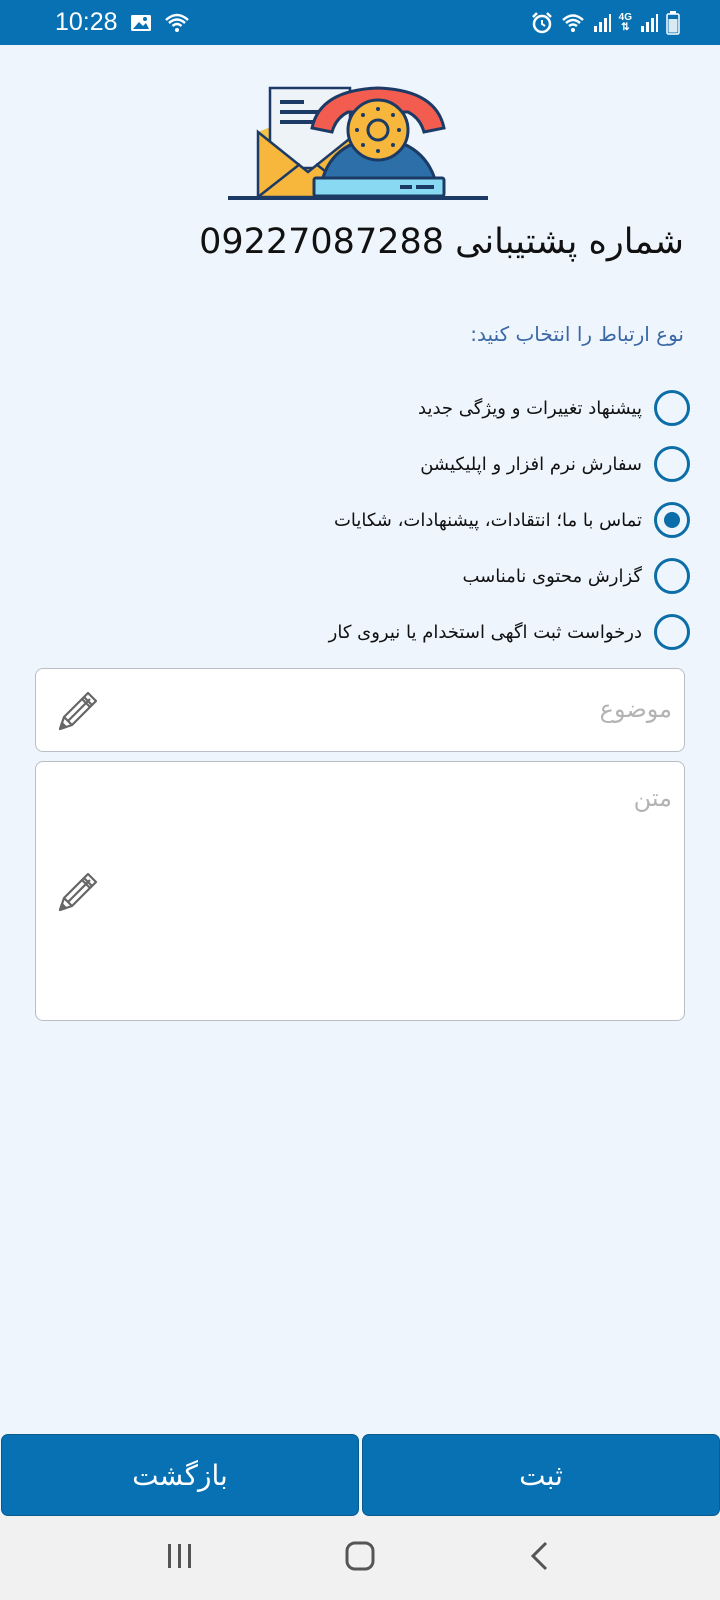 This screenshot has height=1600, width=720. I want to click on radio-option-job-ad: درخواست ثبت اگهی استخدام یا نیروی کار, so click(360, 632).